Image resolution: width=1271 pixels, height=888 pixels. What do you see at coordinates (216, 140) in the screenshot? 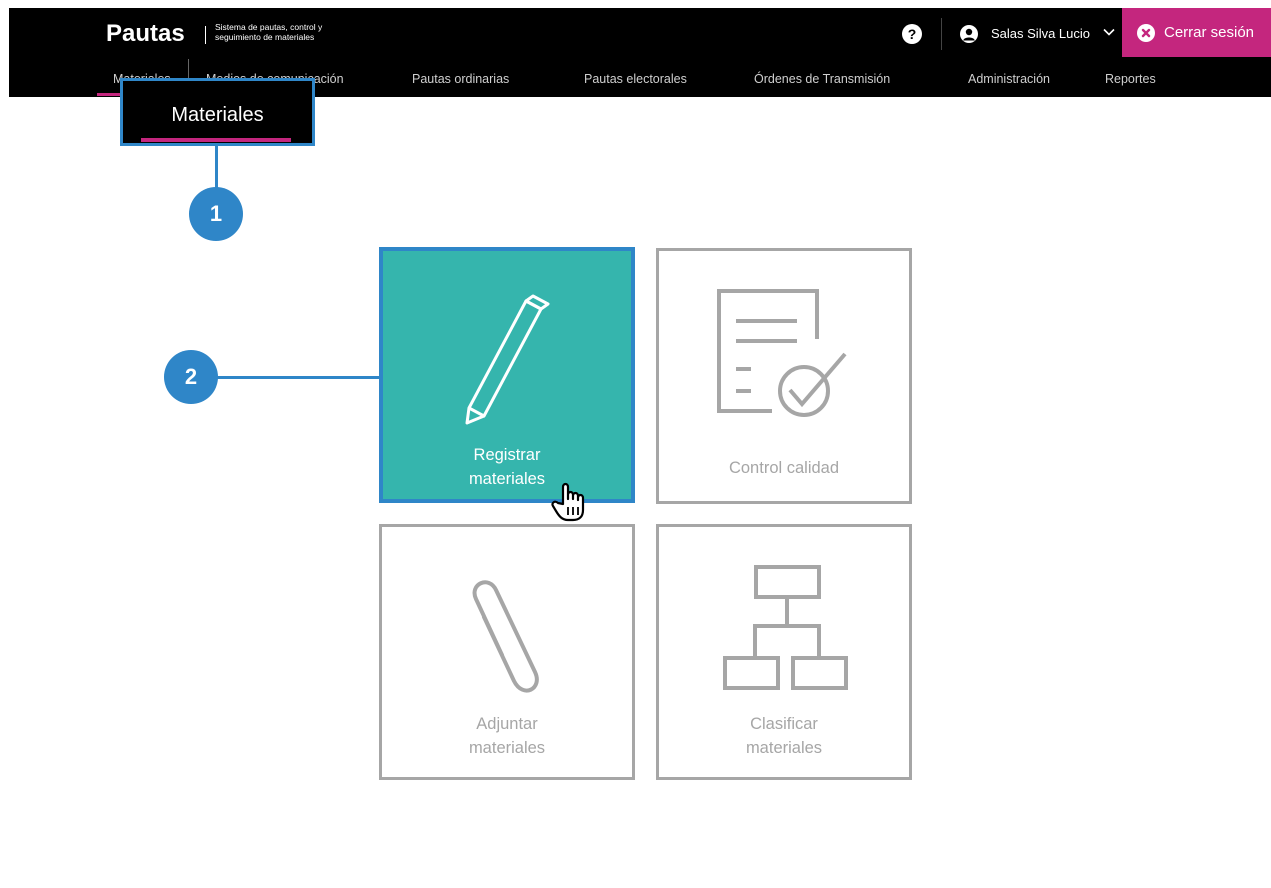
I see `callout-active-indicator` at bounding box center [216, 140].